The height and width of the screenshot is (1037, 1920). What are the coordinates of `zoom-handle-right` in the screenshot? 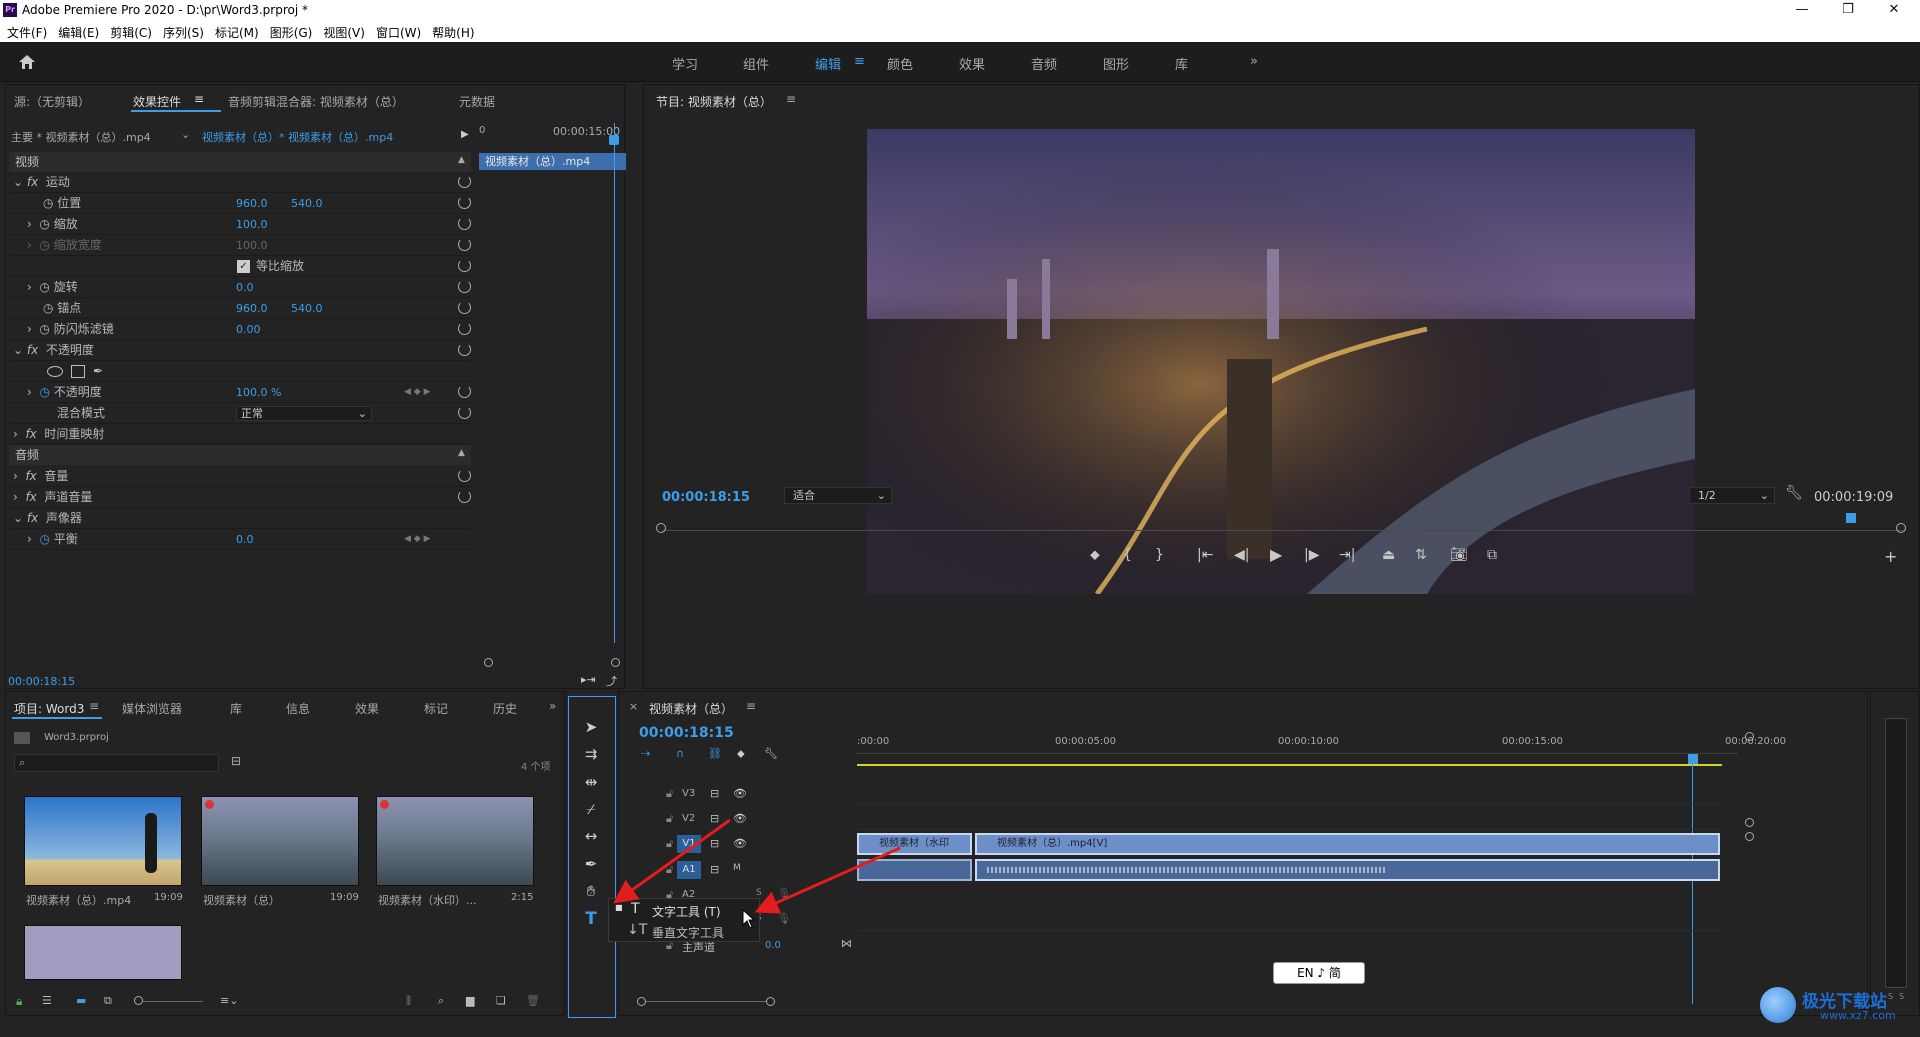 It's located at (770, 1001).